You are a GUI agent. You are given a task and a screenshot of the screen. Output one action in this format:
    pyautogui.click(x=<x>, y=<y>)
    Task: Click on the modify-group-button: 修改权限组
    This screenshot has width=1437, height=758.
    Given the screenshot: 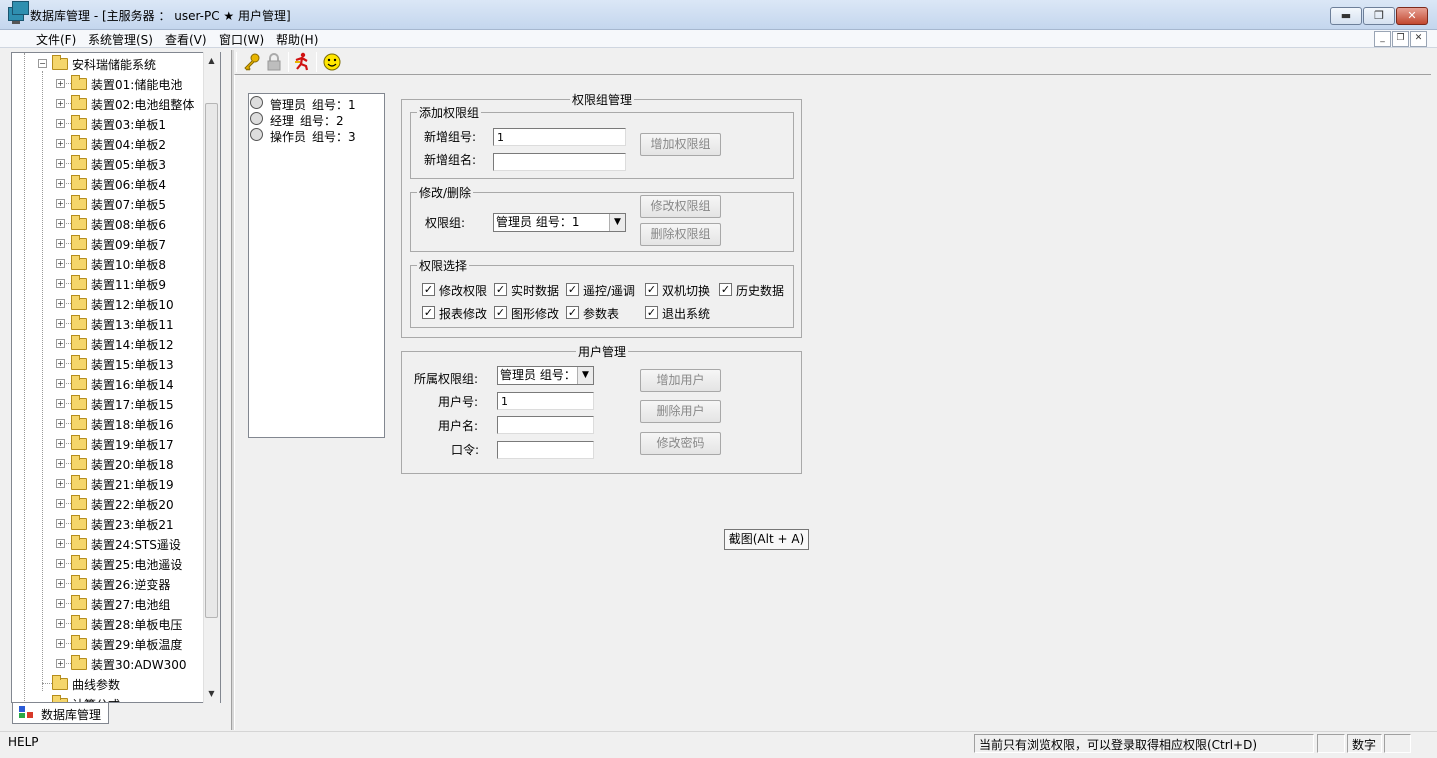 What is the action you would take?
    pyautogui.click(x=680, y=206)
    